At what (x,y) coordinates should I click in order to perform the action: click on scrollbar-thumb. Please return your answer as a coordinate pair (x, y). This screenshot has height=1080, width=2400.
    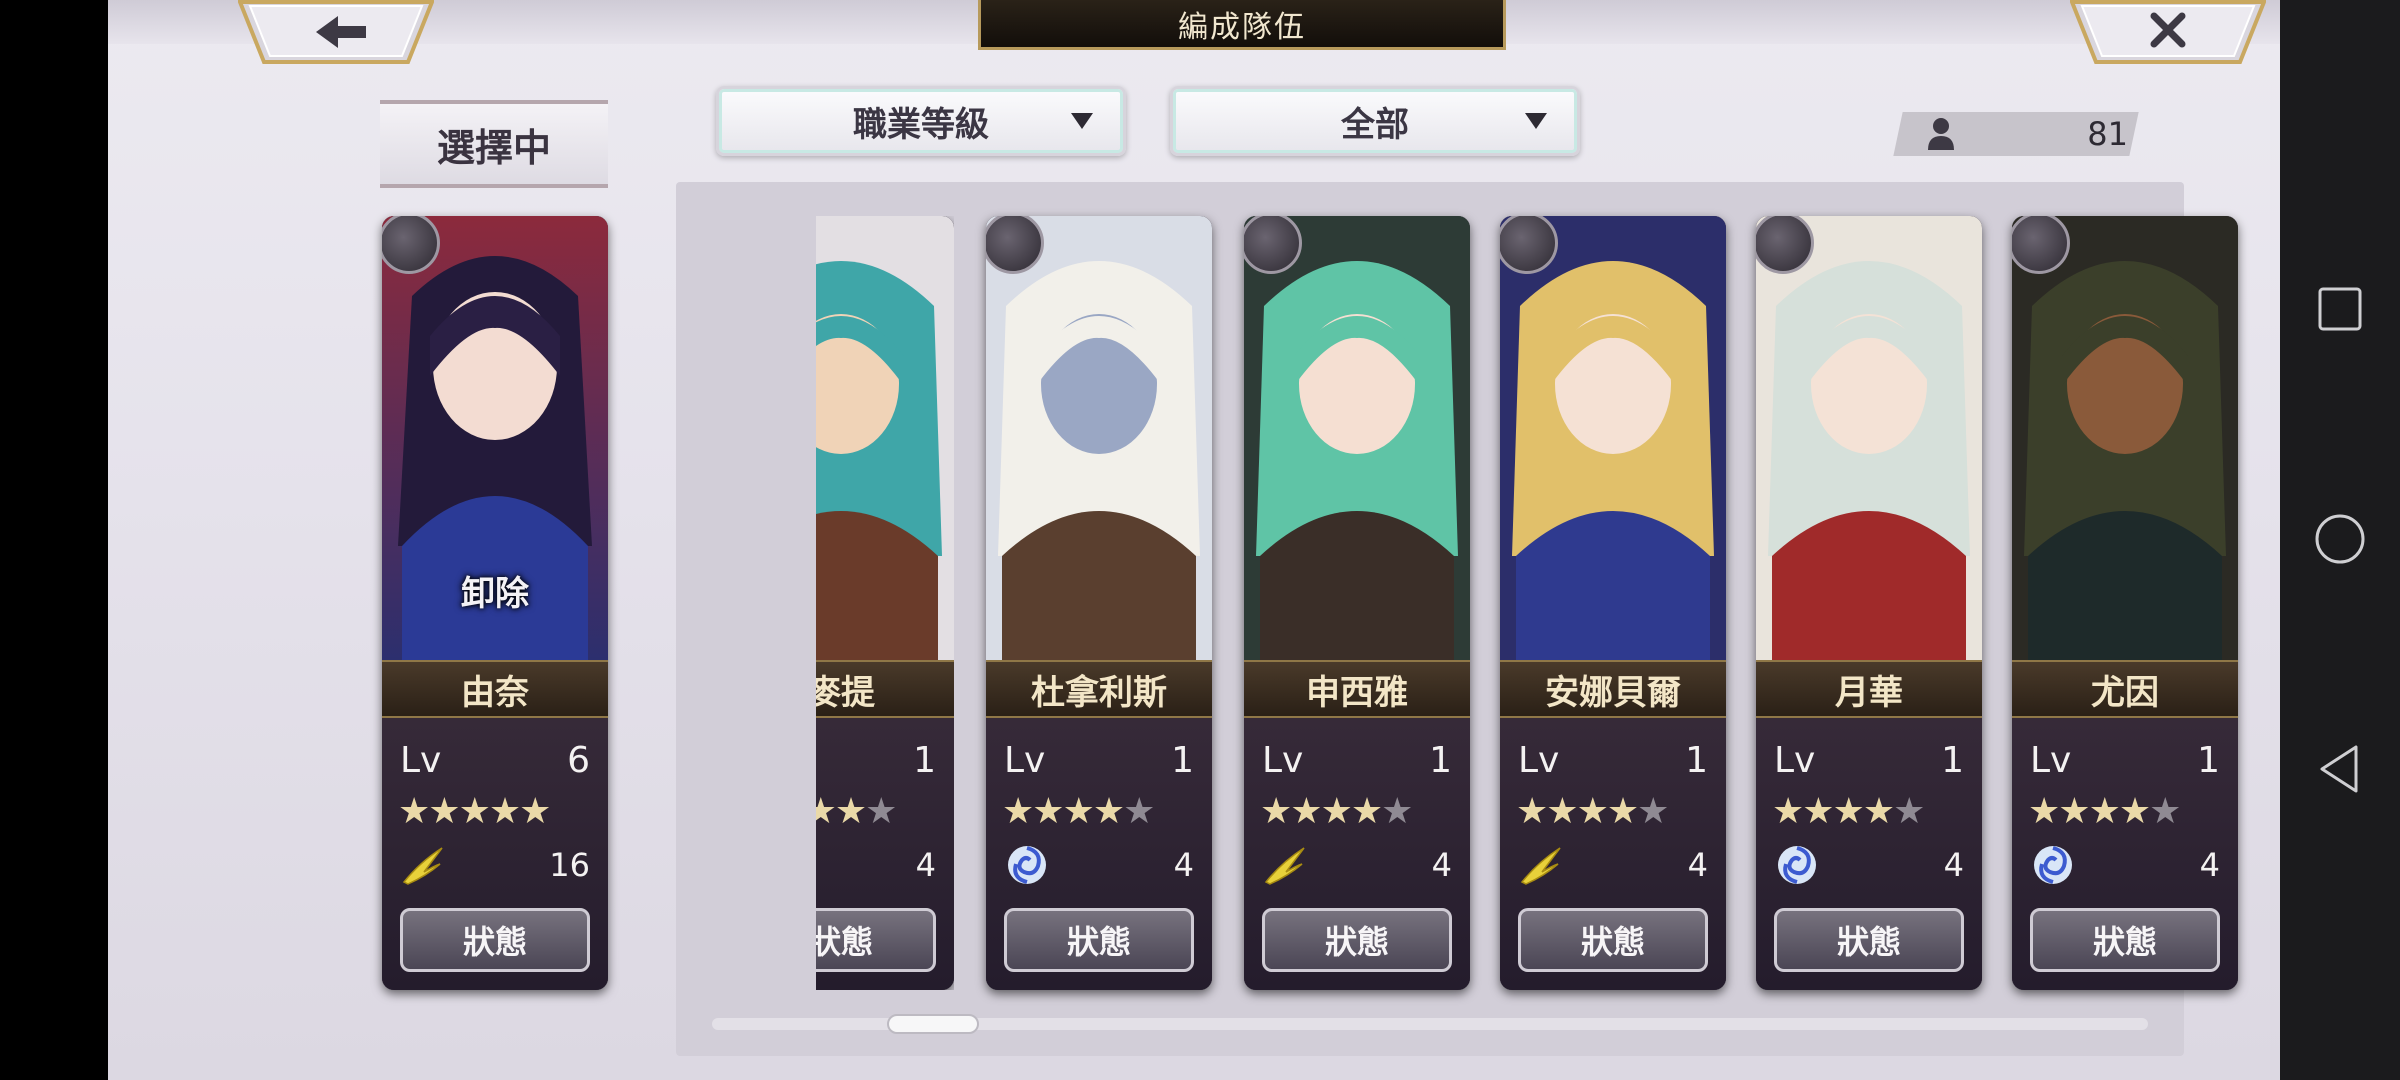
    Looking at the image, I should click on (932, 1024).